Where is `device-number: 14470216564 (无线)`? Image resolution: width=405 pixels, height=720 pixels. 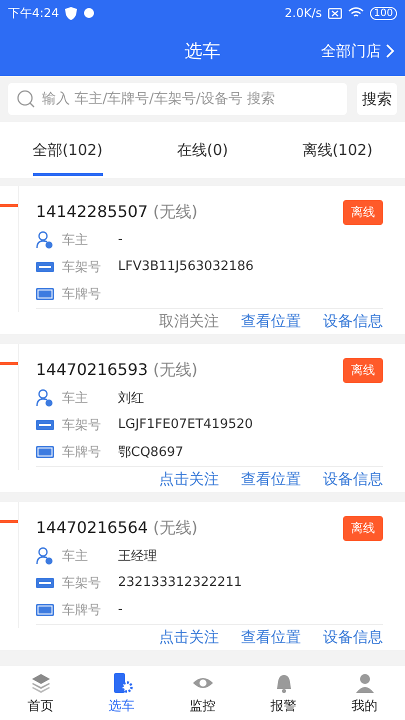 device-number: 14470216564 (无线) is located at coordinates (117, 528).